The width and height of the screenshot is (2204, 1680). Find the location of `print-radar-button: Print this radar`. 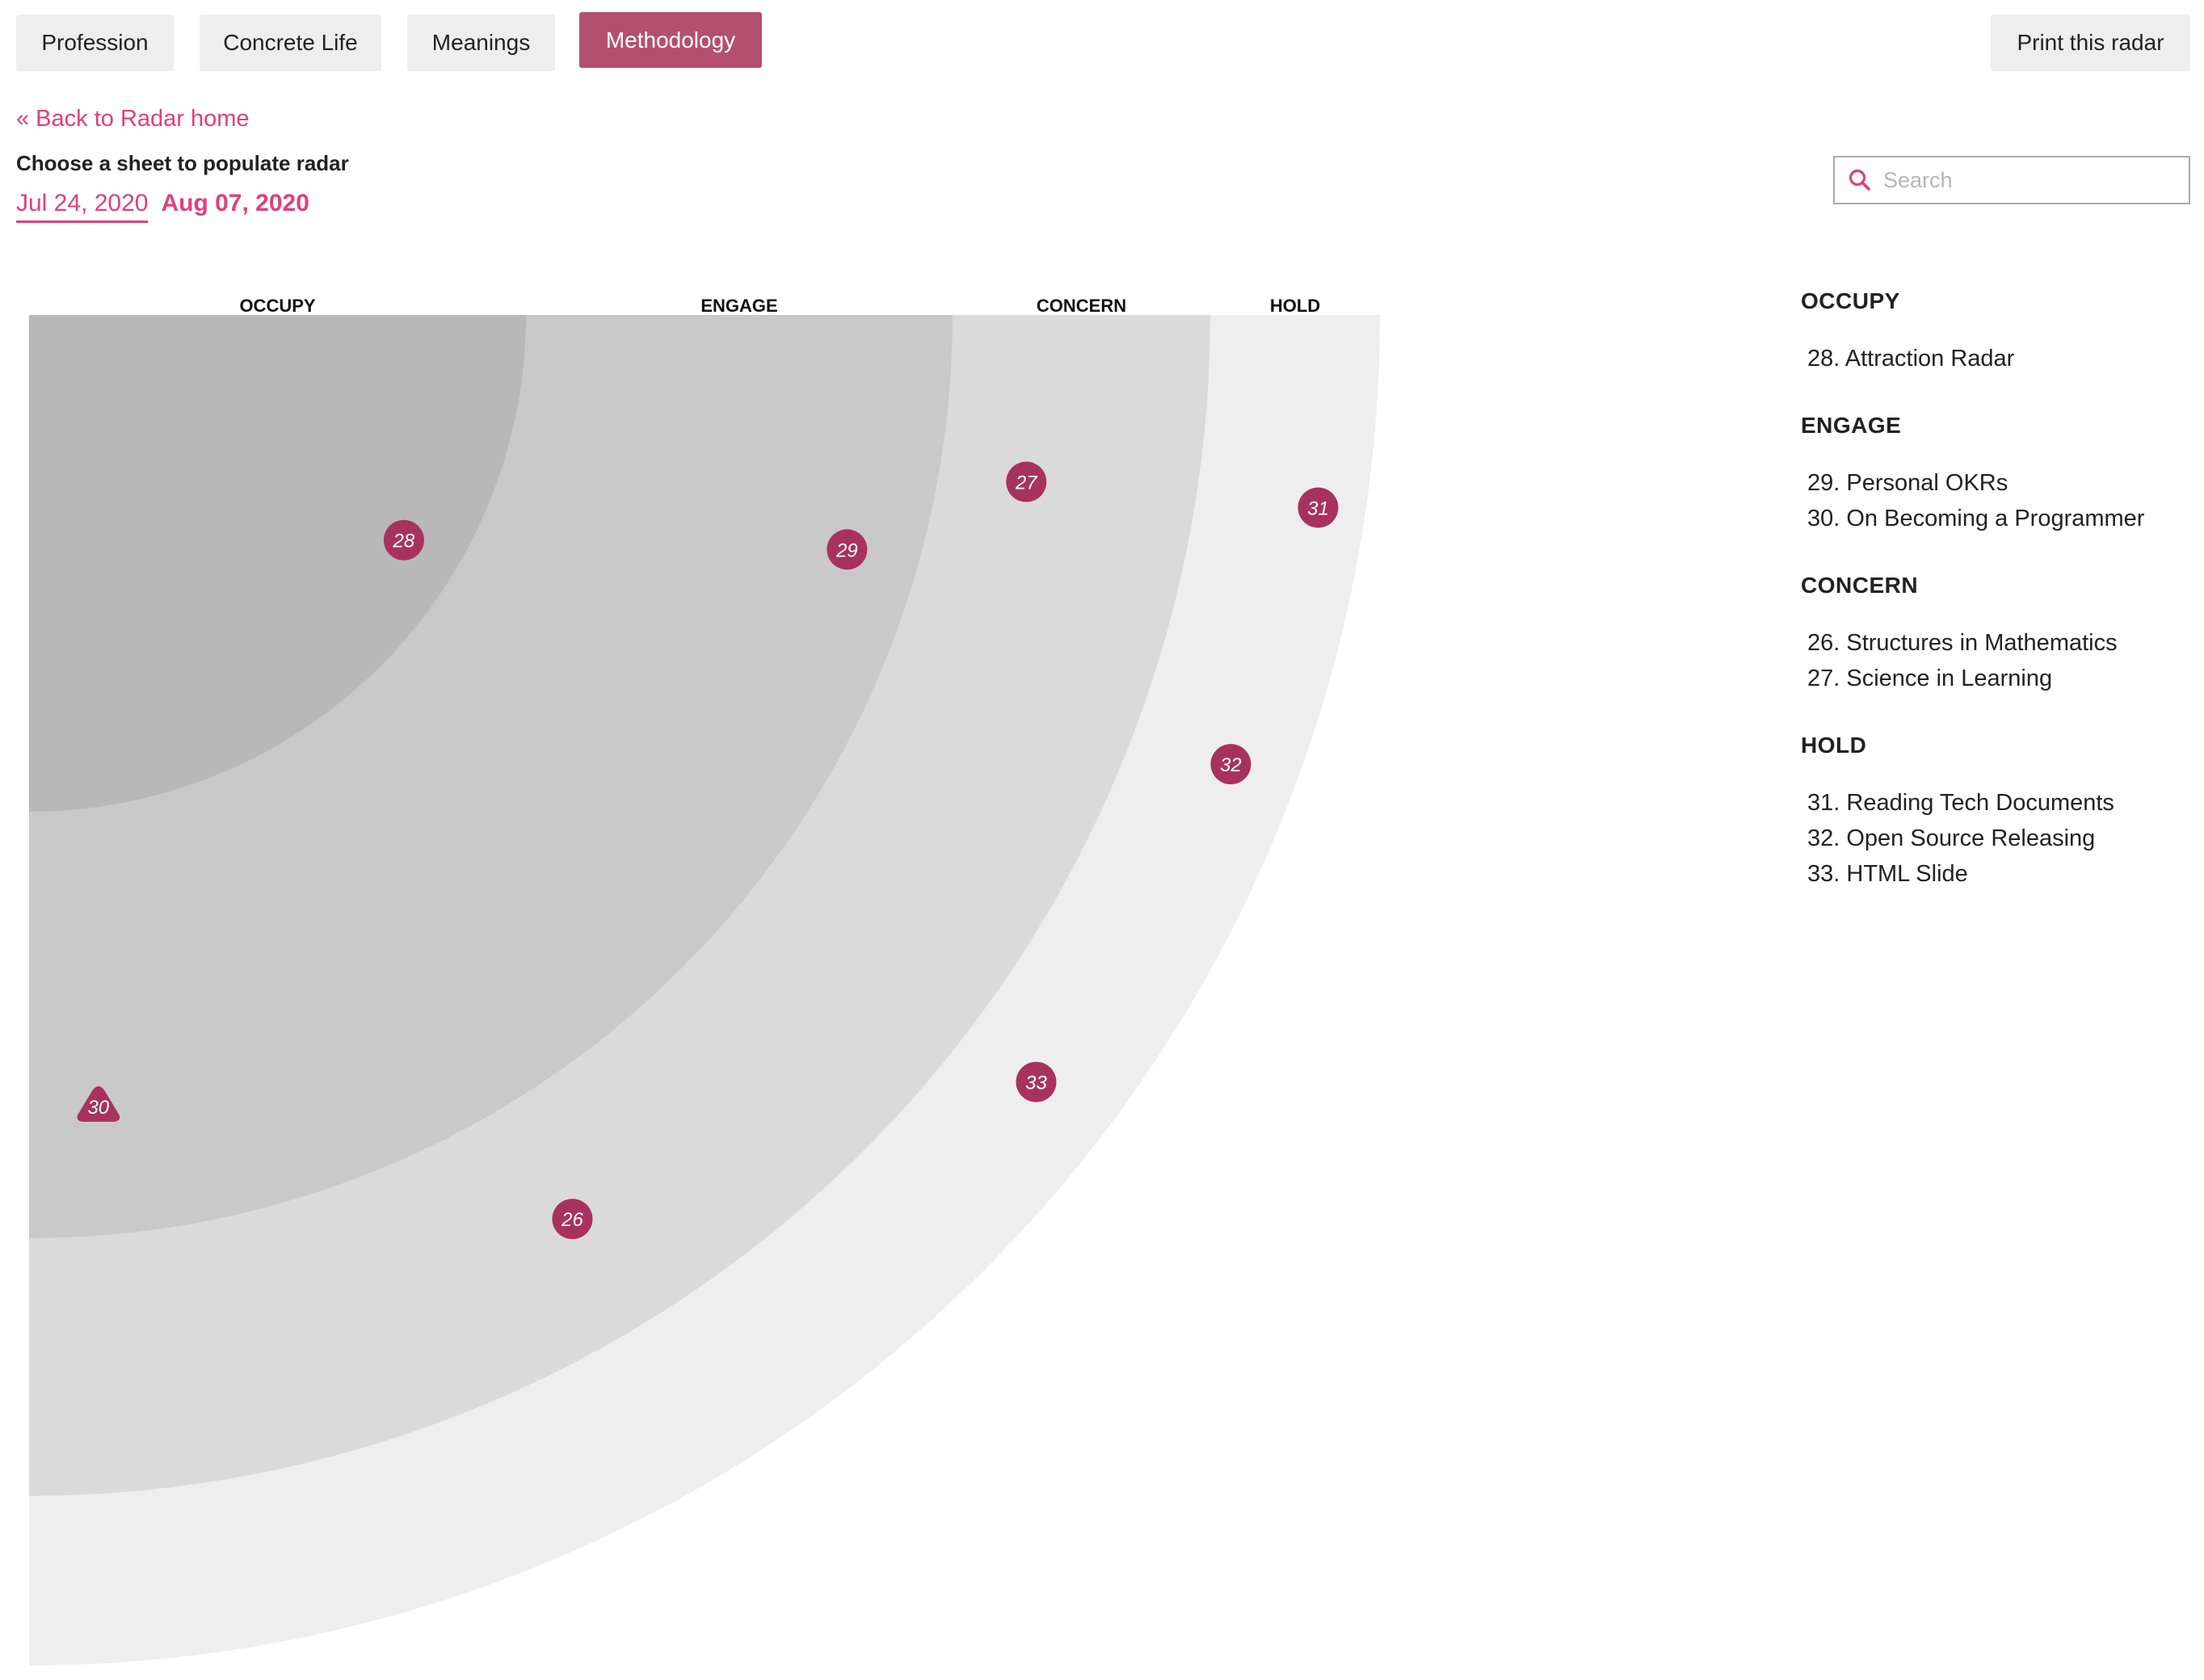

print-radar-button: Print this radar is located at coordinates (2090, 43).